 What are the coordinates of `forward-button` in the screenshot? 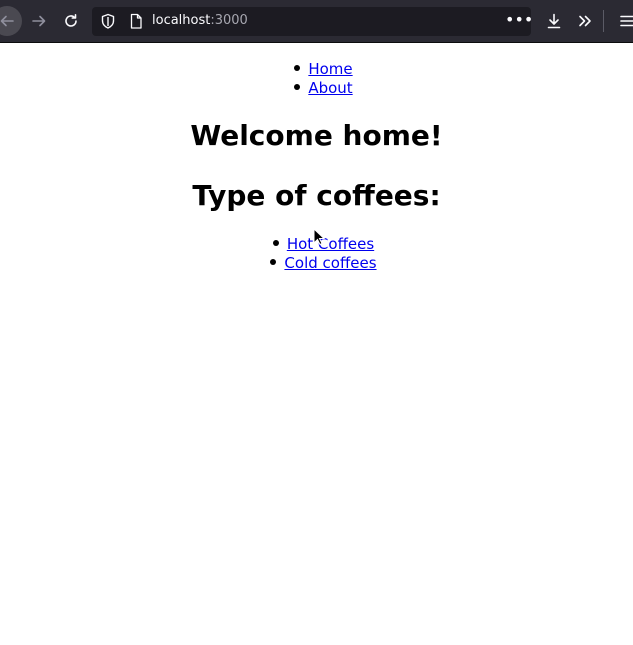 It's located at (39, 21).